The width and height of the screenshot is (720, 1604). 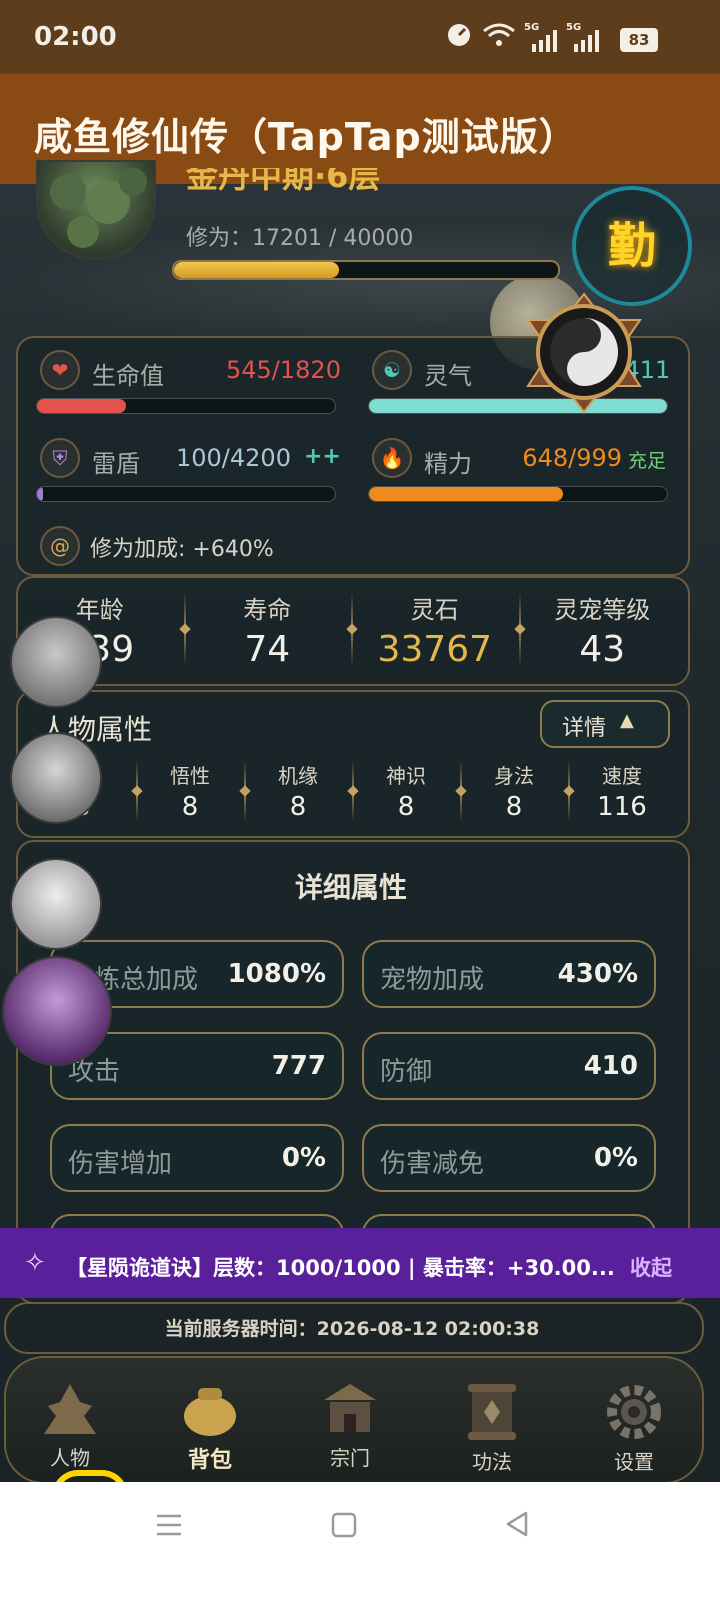 What do you see at coordinates (75, 37) in the screenshot?
I see `status-time: 02:00` at bounding box center [75, 37].